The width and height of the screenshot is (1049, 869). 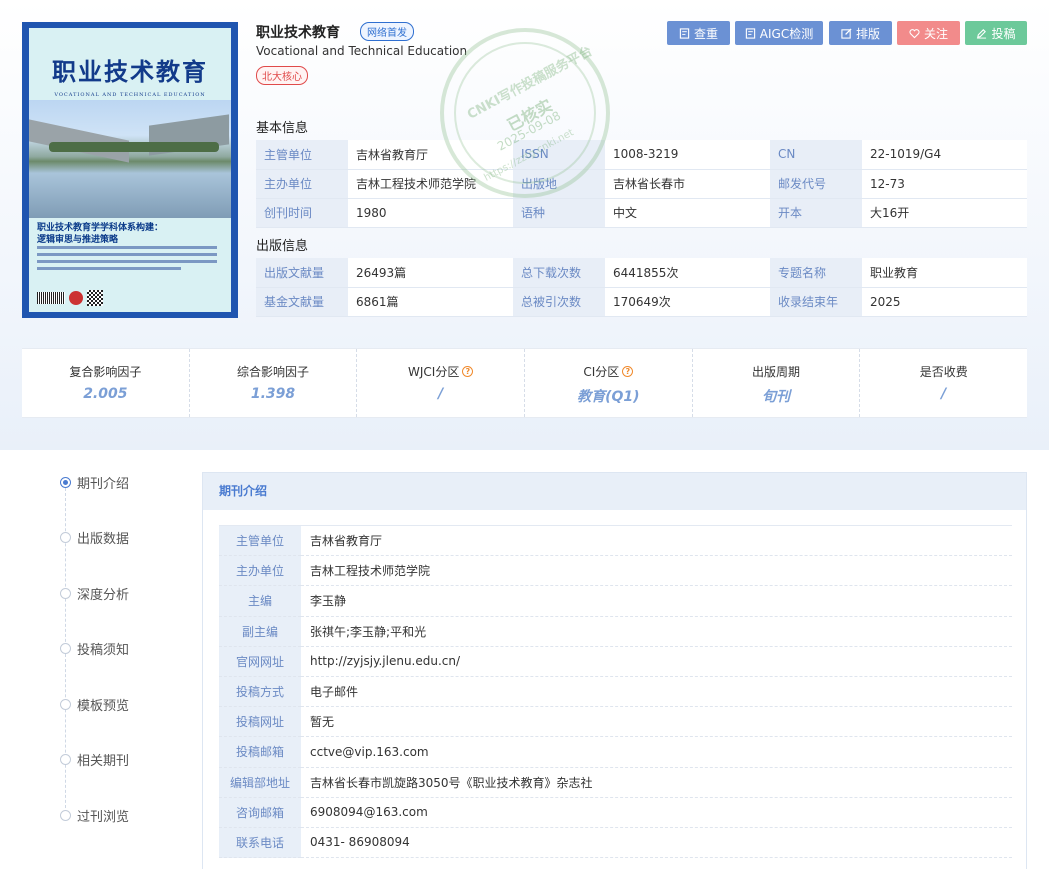 What do you see at coordinates (656, 812) in the screenshot?
I see `email-link: 6908094@163.com` at bounding box center [656, 812].